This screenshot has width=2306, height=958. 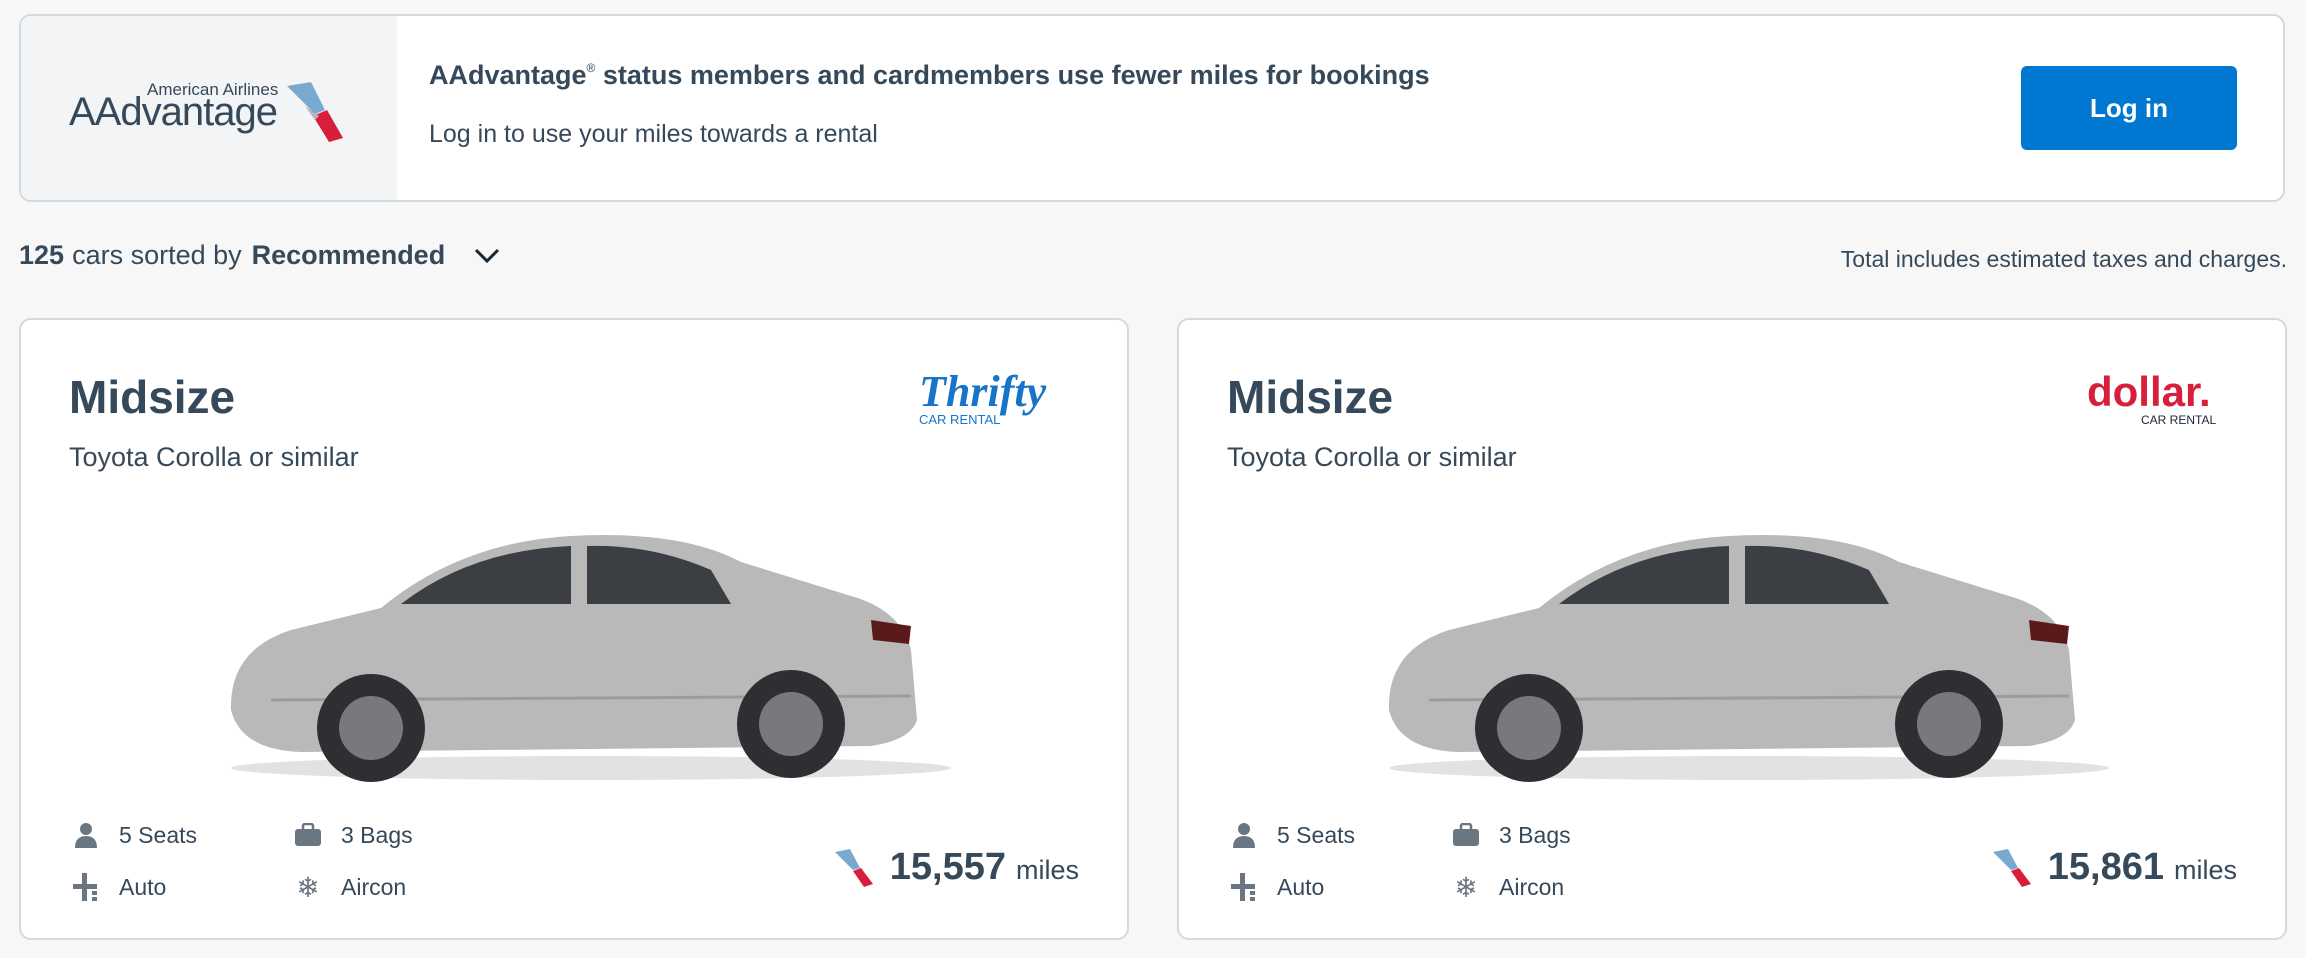 I want to click on miles-price: 15,861 miles, so click(x=2114, y=867).